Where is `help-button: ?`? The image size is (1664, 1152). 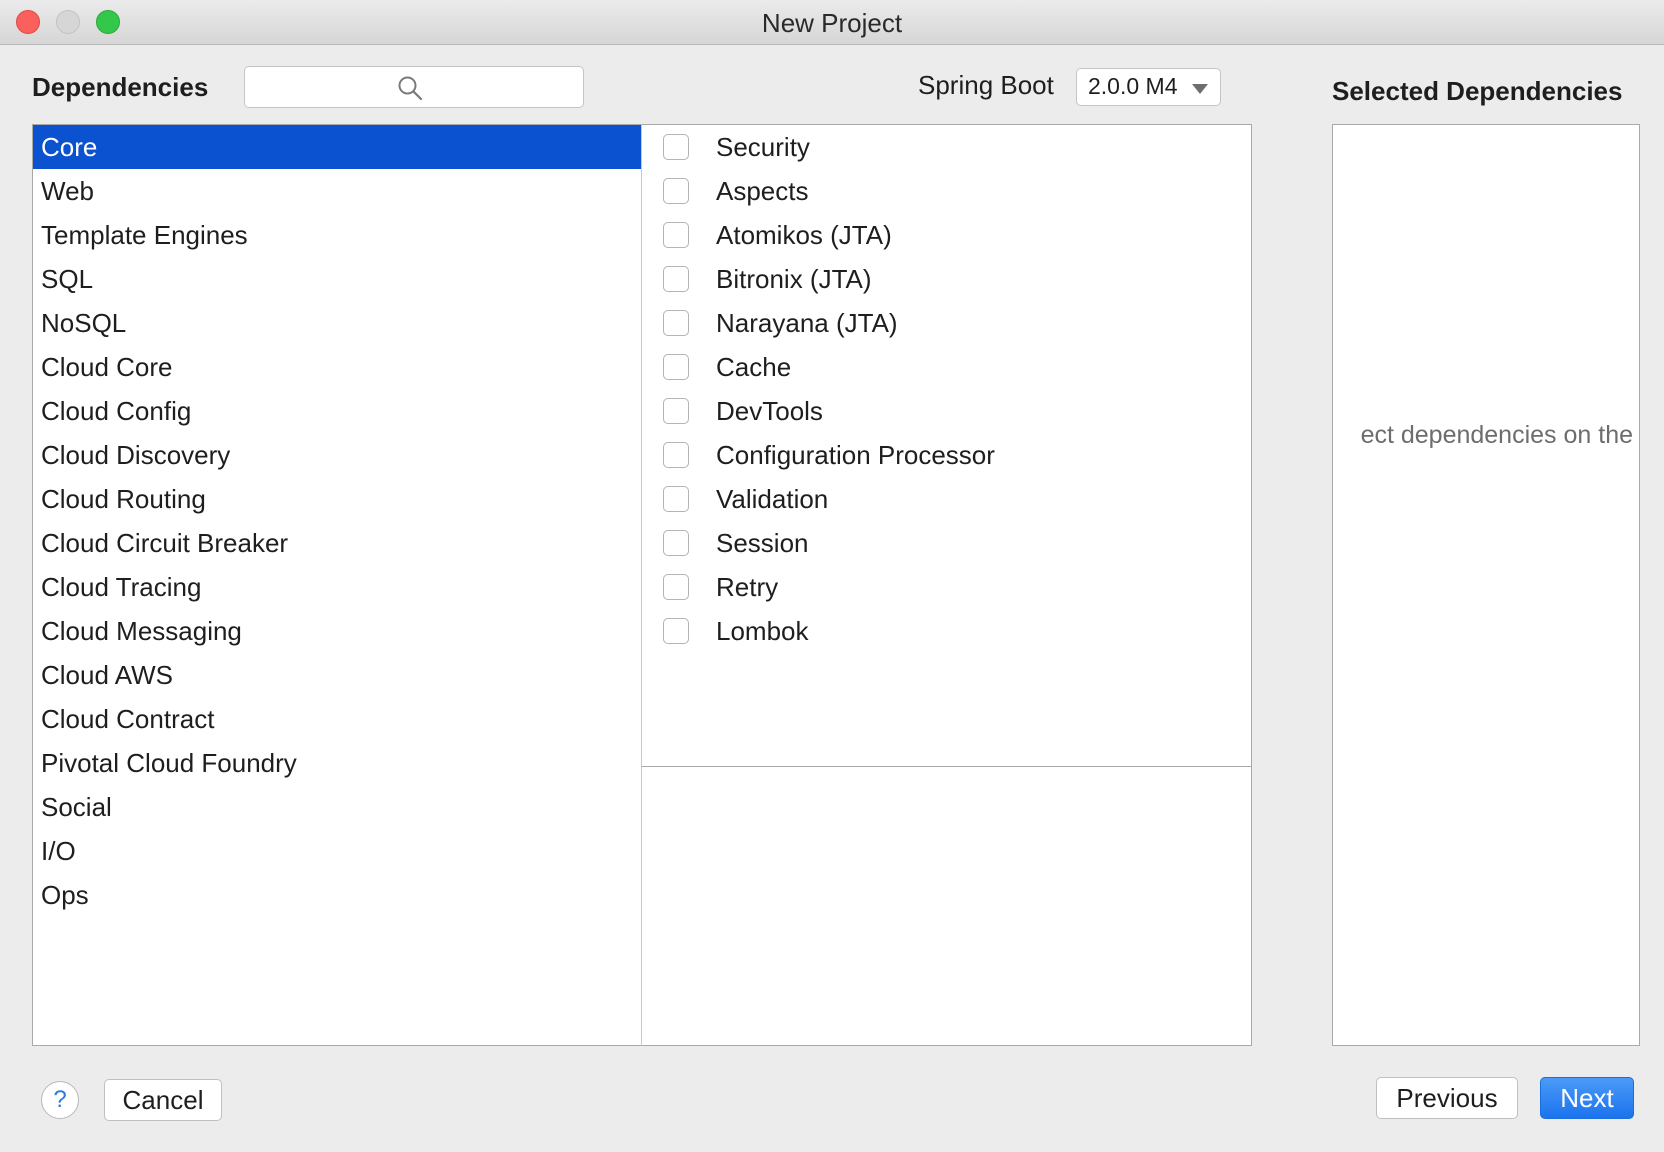 help-button: ? is located at coordinates (60, 1100).